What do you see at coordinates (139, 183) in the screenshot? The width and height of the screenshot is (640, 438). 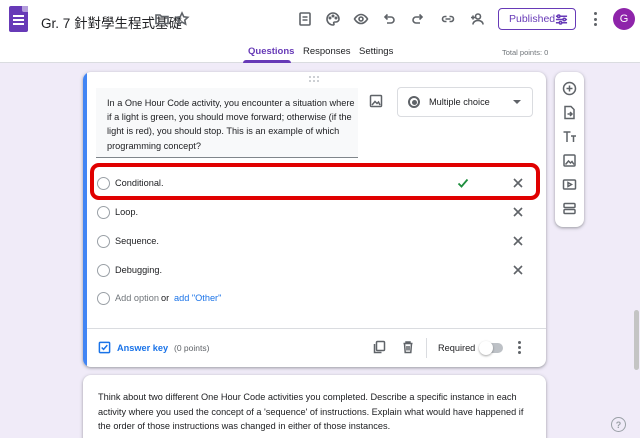 I see `option-label: Conditional.` at bounding box center [139, 183].